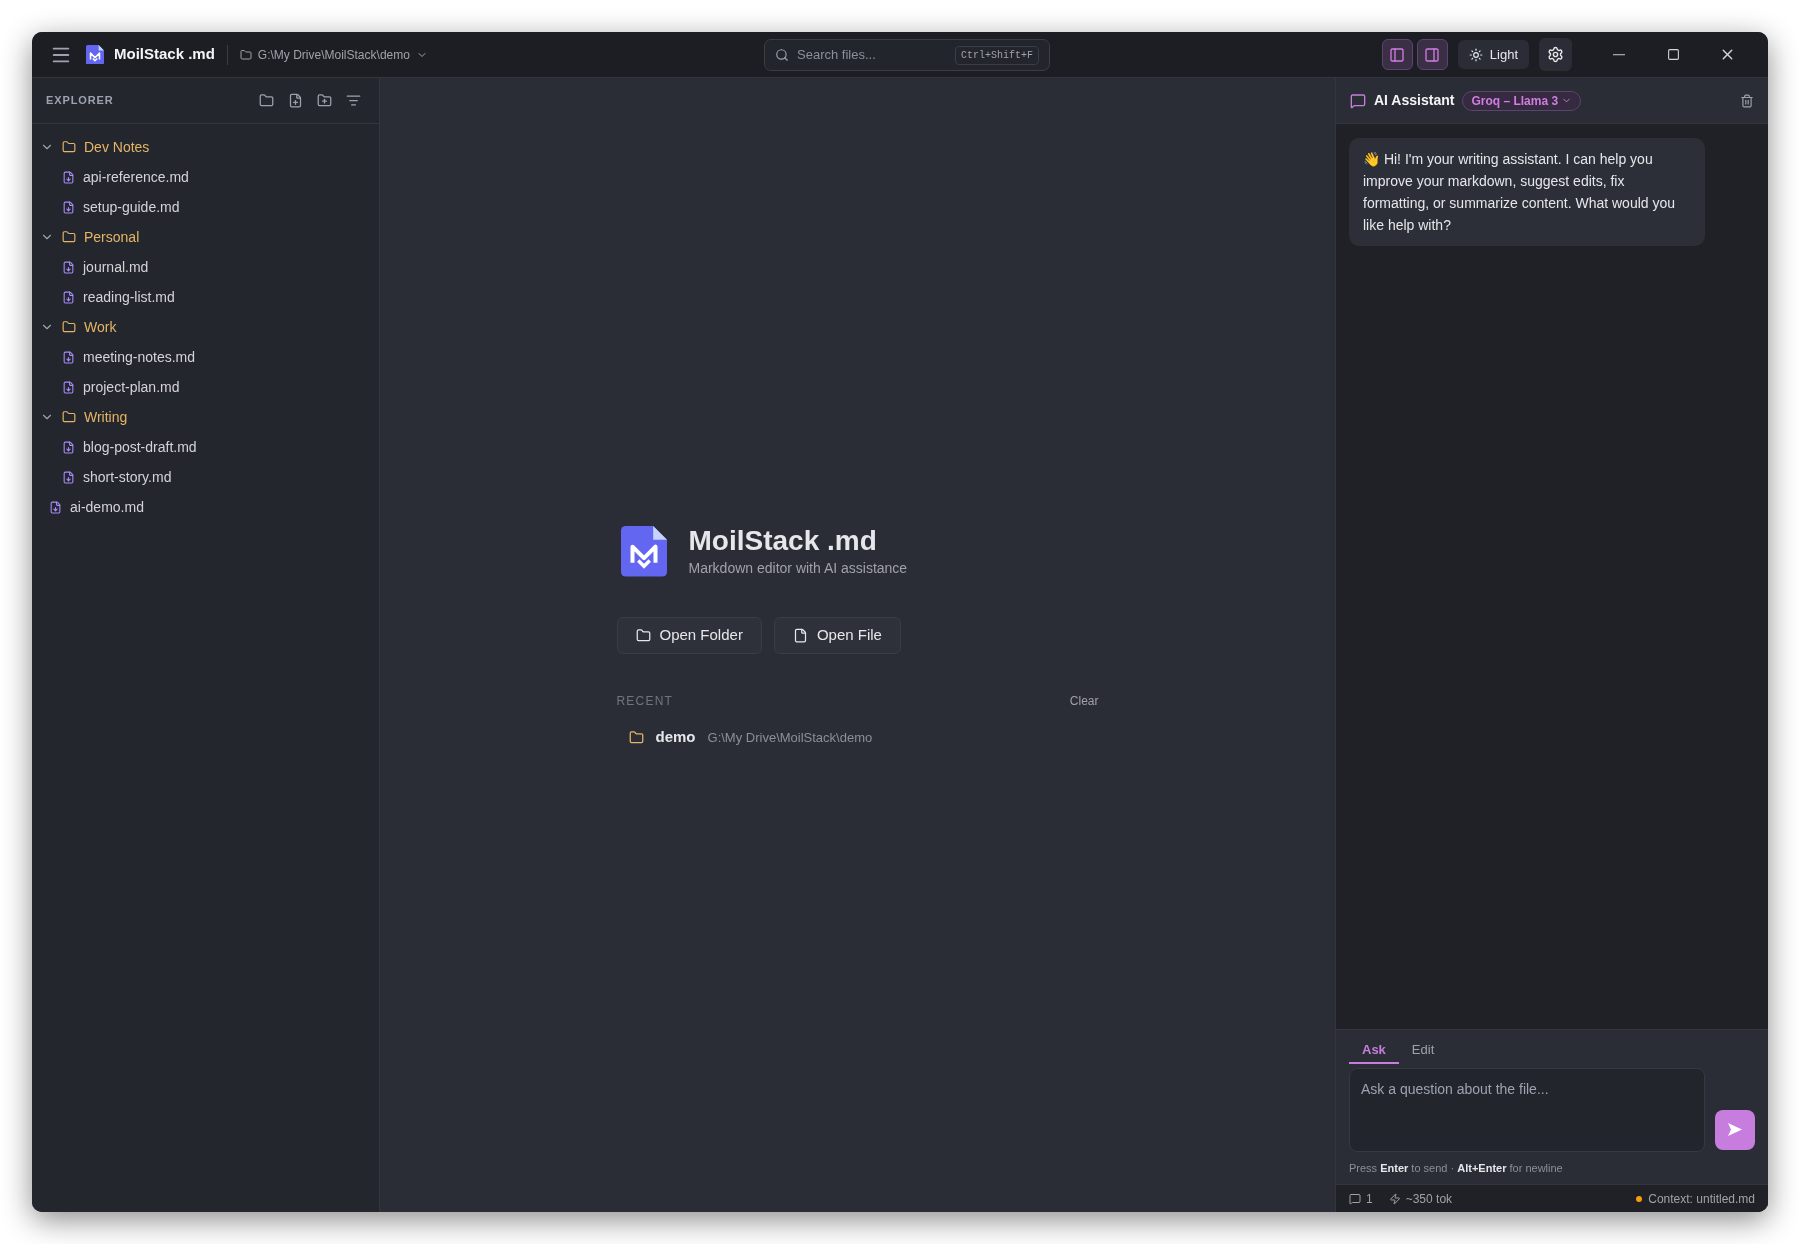 Image resolution: width=1800 pixels, height=1244 pixels. Describe the element at coordinates (689, 635) in the screenshot. I see `open-folder-button: Open Folder` at that location.